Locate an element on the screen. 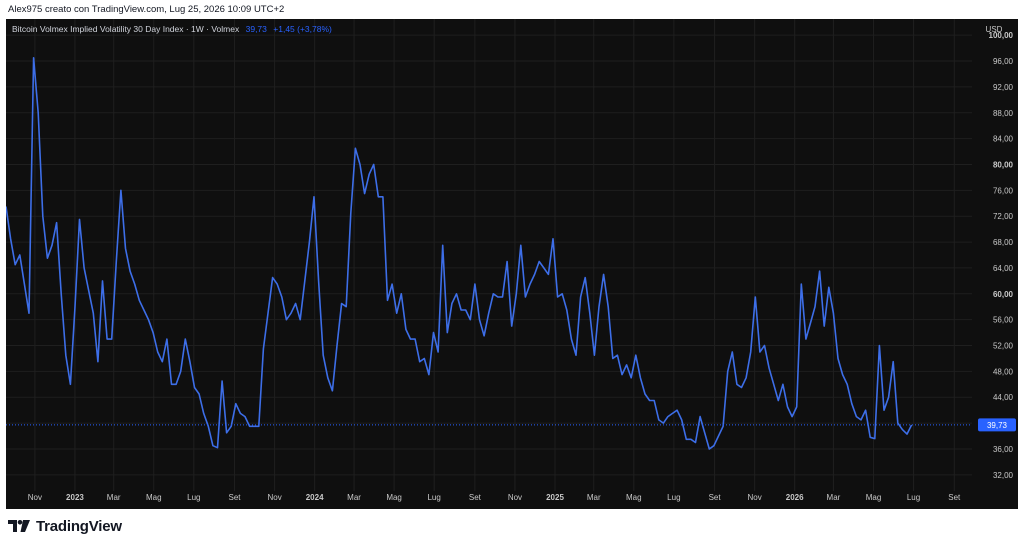 The image size is (1024, 546). y-tick-label: 92,00 is located at coordinates (1003, 87).